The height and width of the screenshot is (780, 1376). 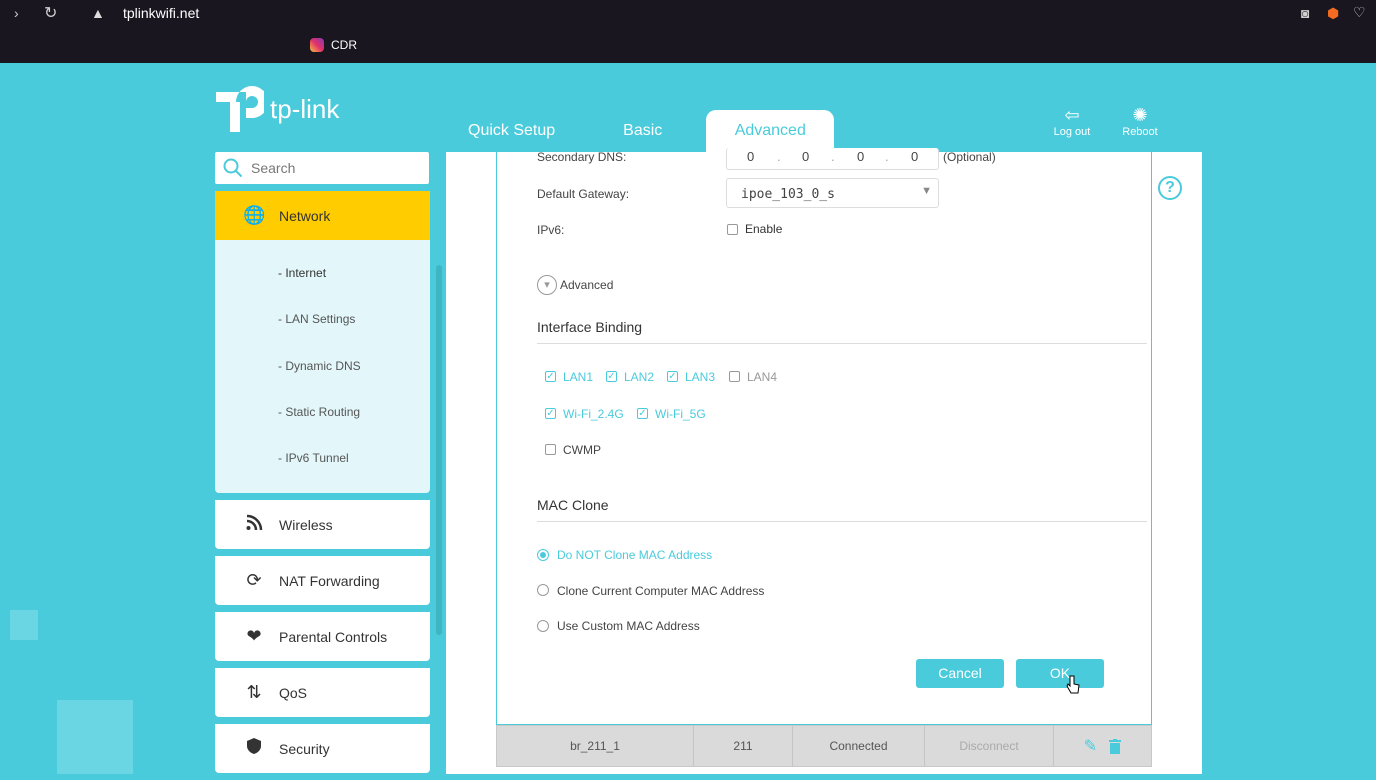 I want to click on search-input: Search, so click(x=322, y=168).